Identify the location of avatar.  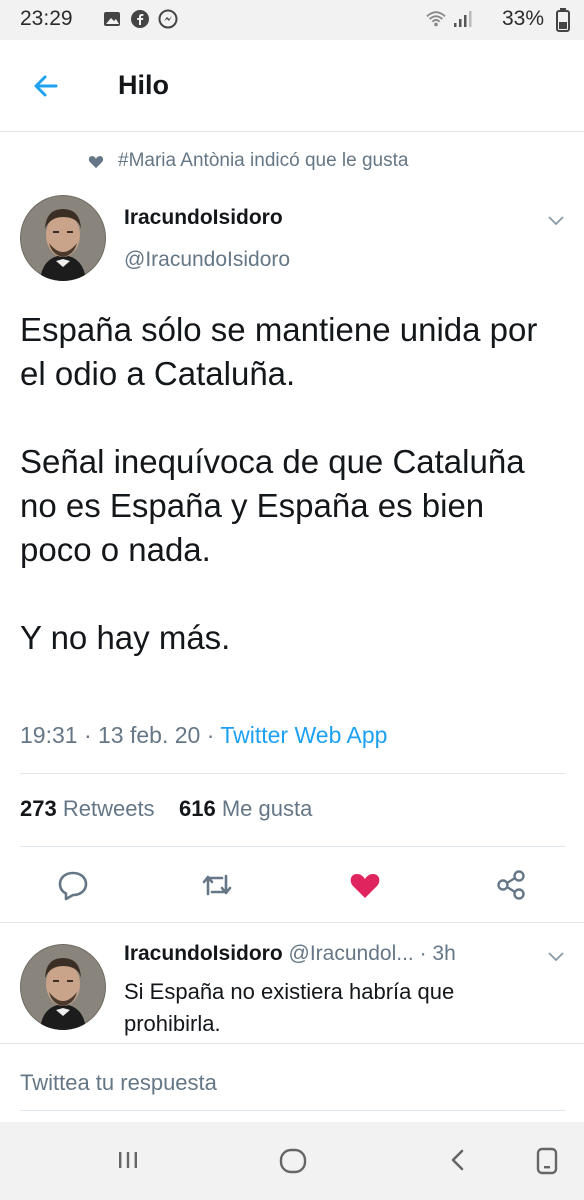
(63, 238).